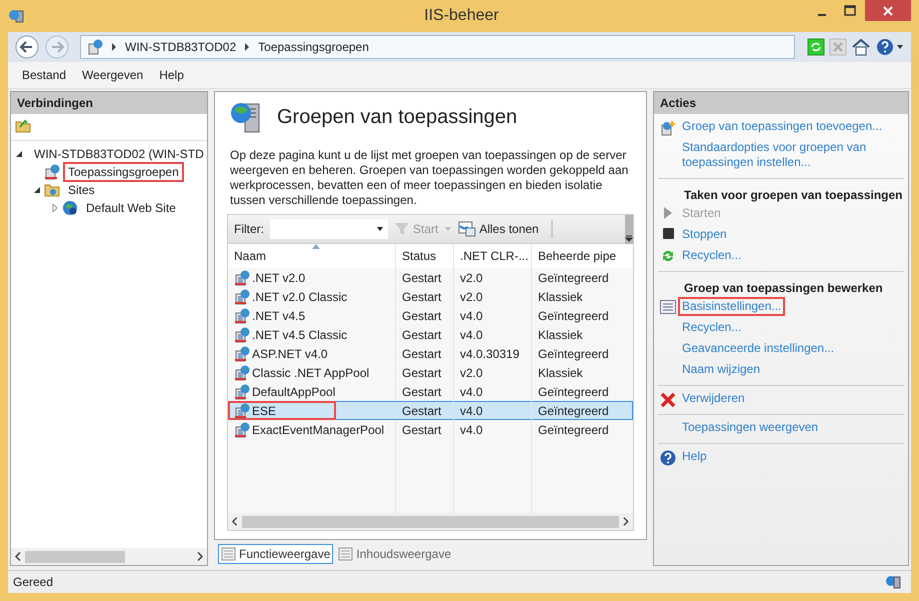 The height and width of the screenshot is (601, 919). I want to click on tree-item: Toepassingsgroepen, so click(123, 172).